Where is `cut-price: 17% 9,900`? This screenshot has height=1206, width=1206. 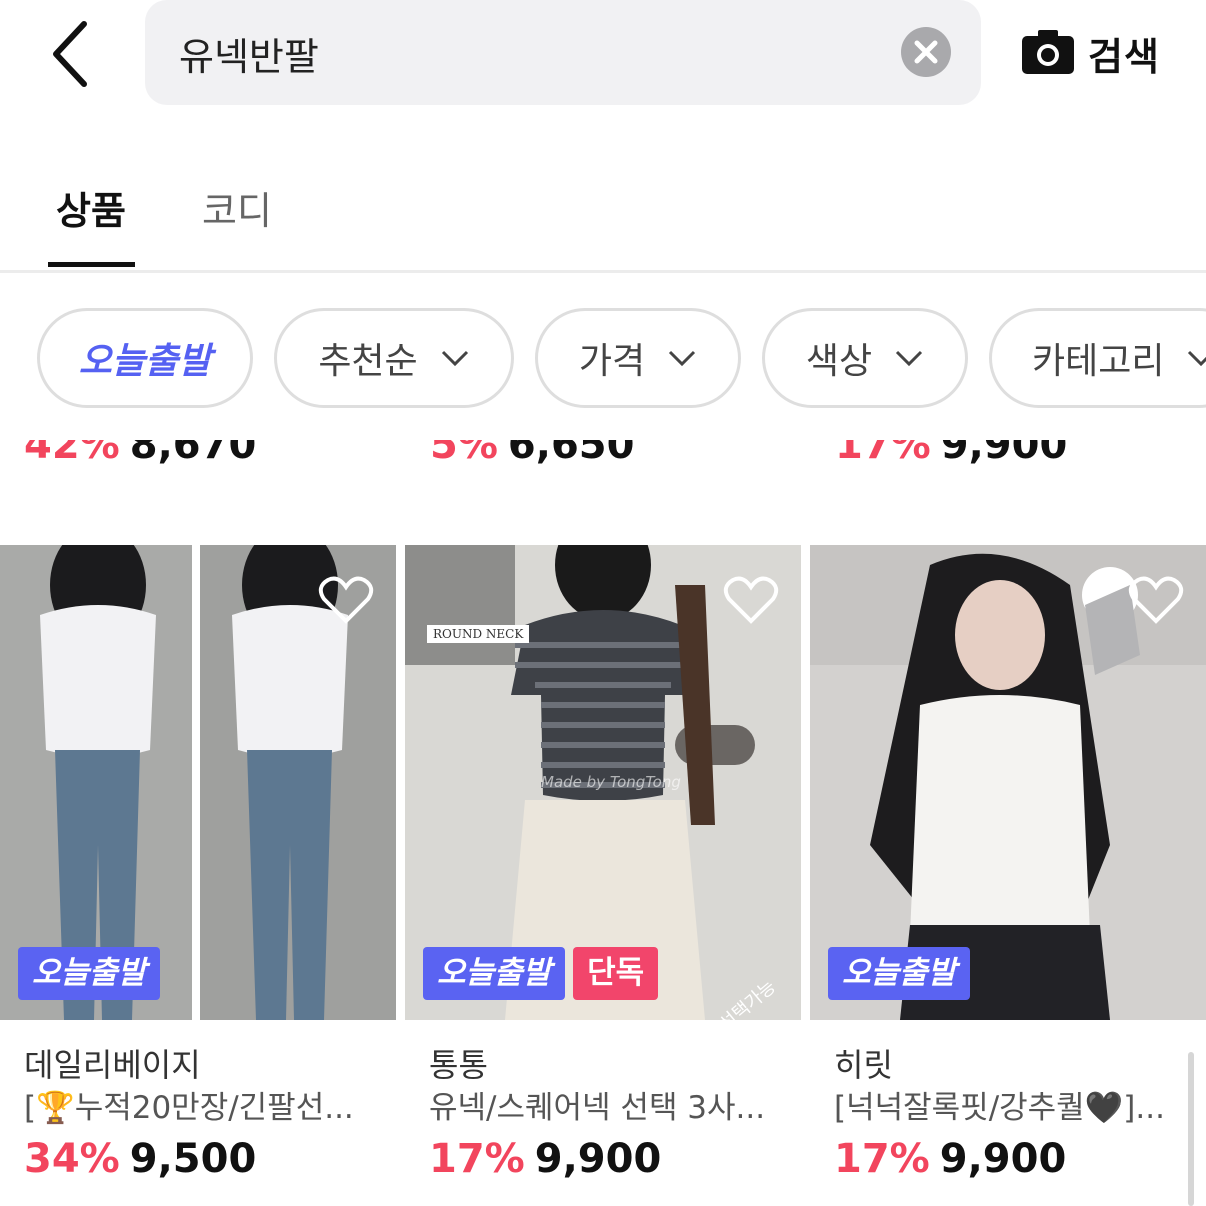 cut-price: 17% 9,900 is located at coordinates (951, 452).